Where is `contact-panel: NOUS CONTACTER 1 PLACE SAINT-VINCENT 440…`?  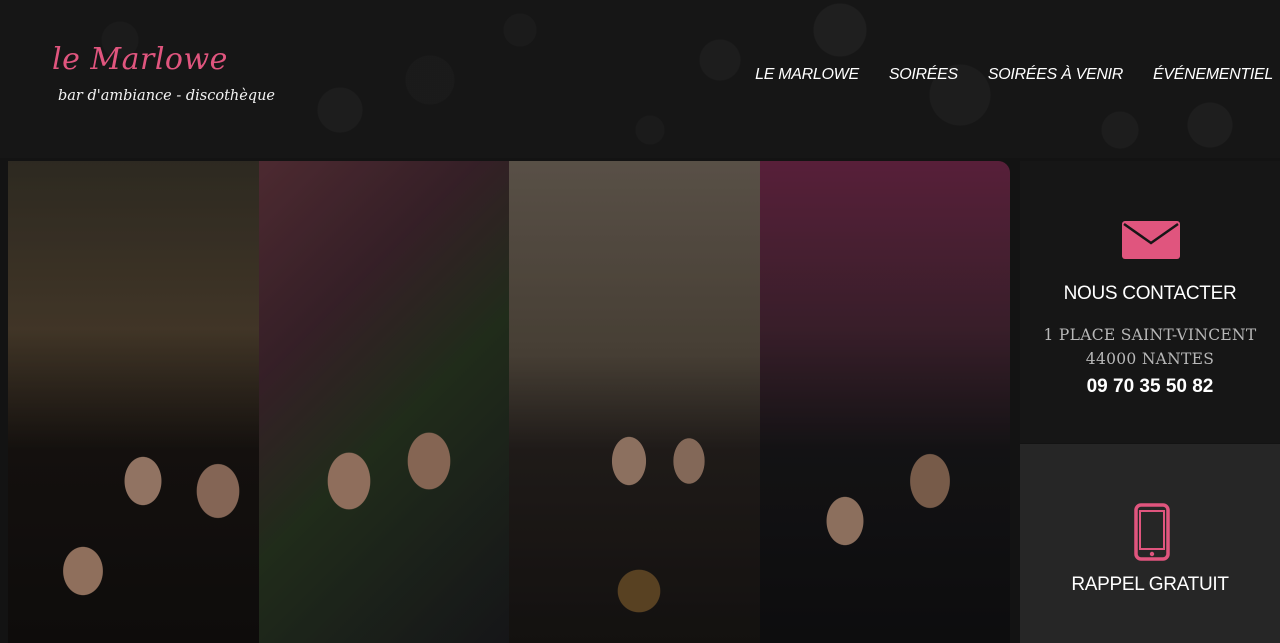 contact-panel: NOUS CONTACTER 1 PLACE SAINT-VINCENT 440… is located at coordinates (1150, 302).